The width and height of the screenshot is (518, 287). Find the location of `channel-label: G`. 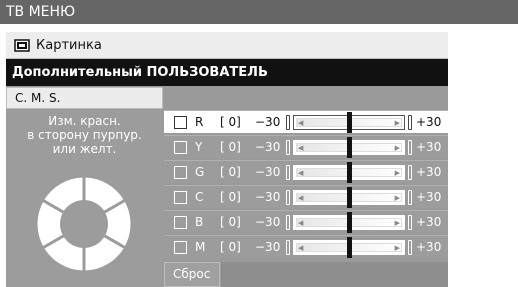

channel-label: G is located at coordinates (200, 172).